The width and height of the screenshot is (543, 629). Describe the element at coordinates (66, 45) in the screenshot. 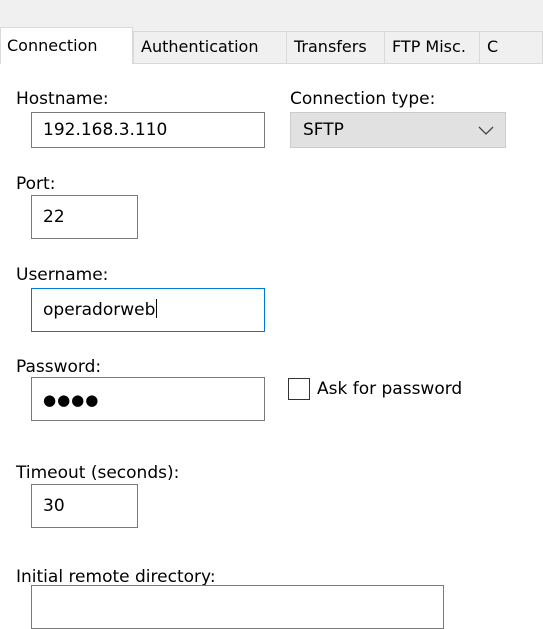

I see `tab-connection: Connection` at that location.